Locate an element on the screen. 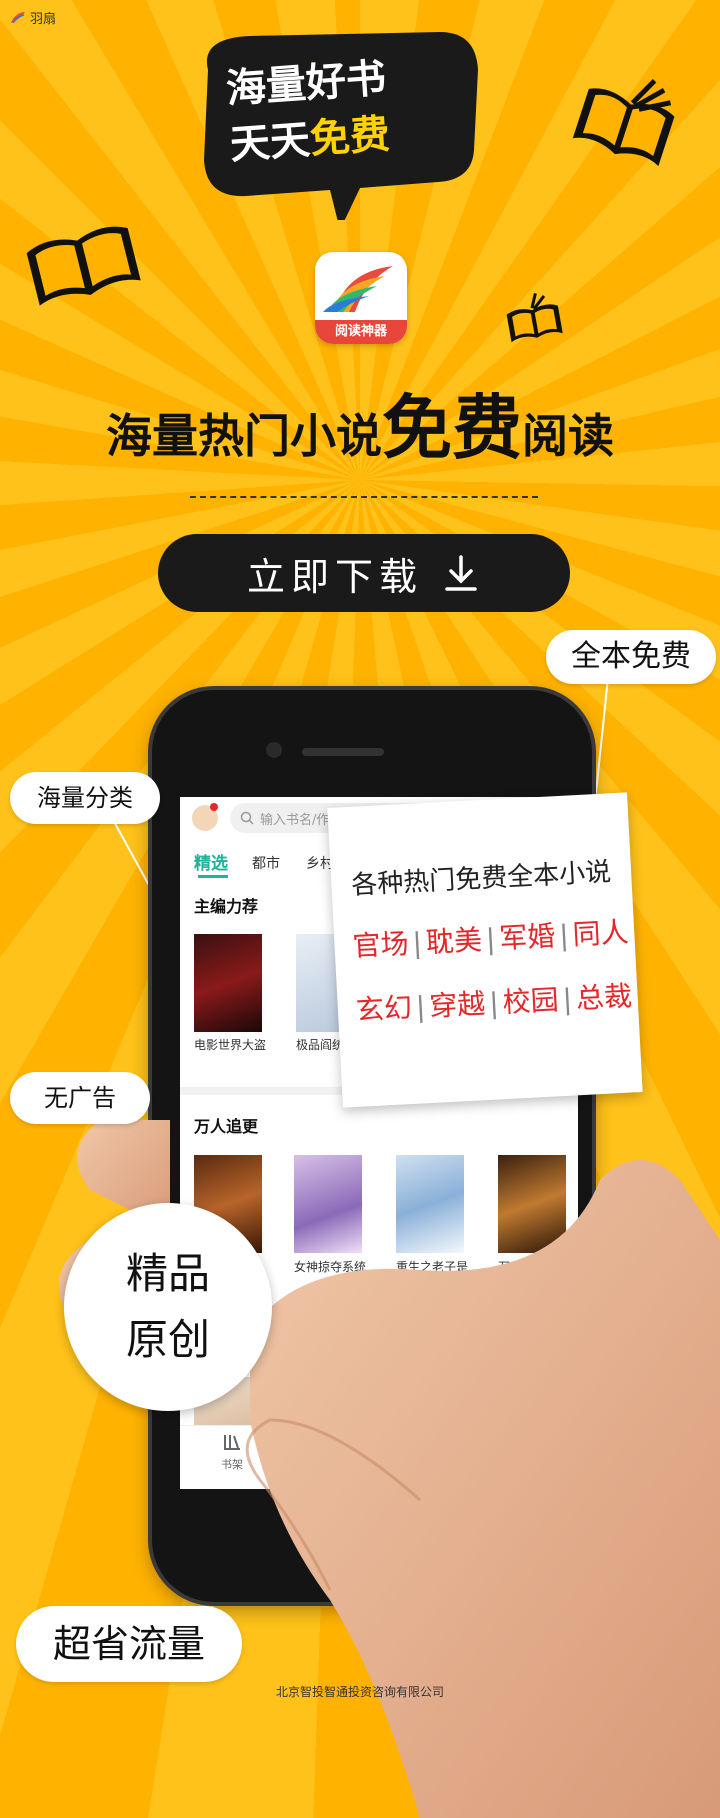  label-original-line2: 原创 is located at coordinates (167, 1339).